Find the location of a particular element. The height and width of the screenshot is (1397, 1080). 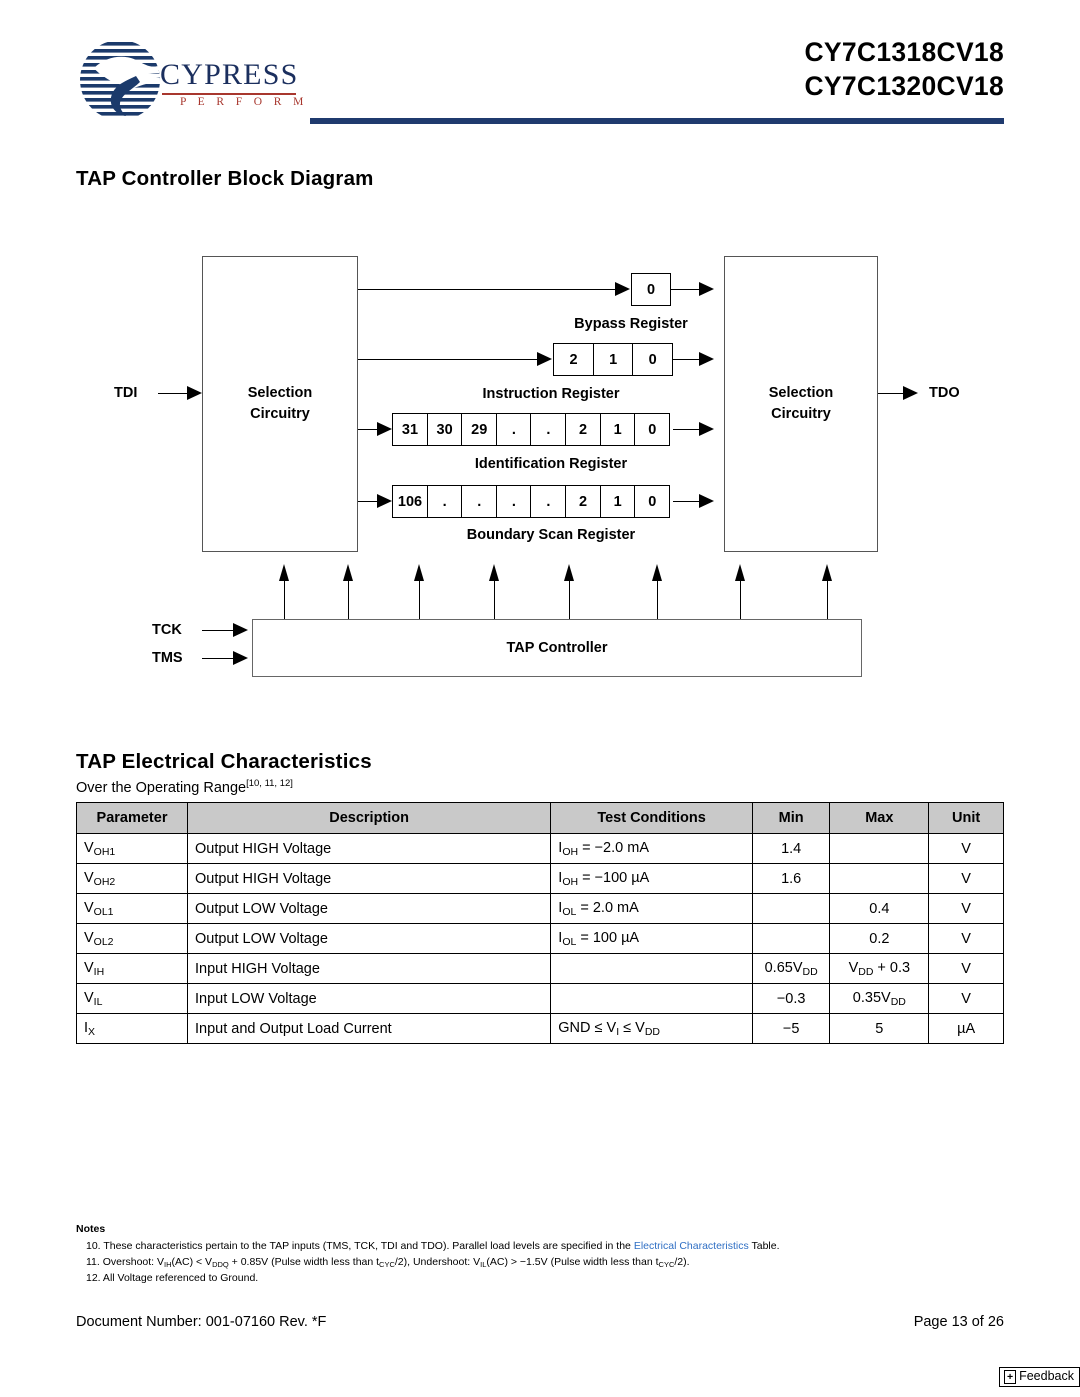

tap-controller-label: TAP Controller is located at coordinates (557, 648).